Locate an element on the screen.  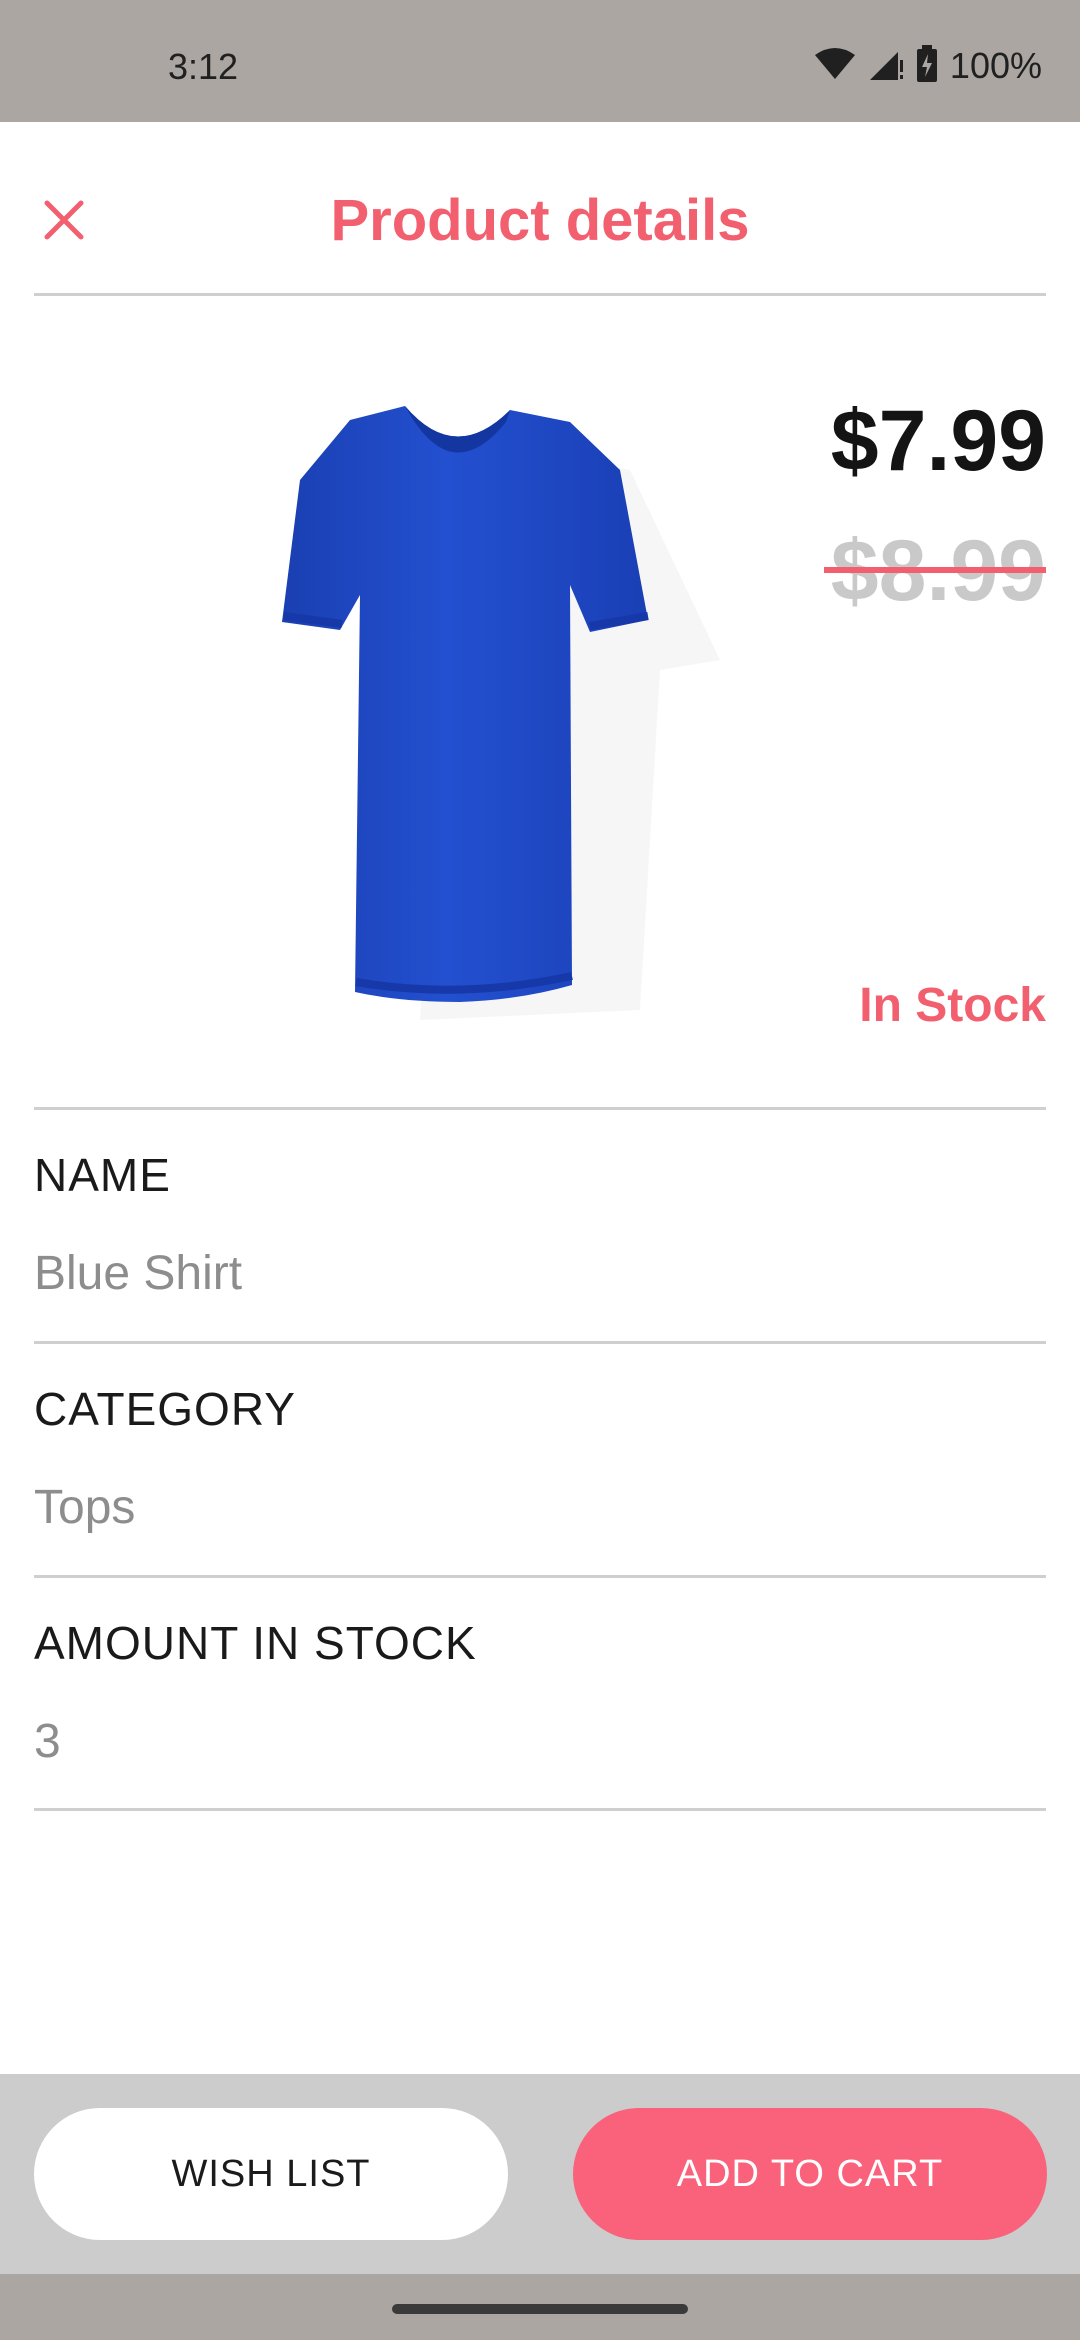
name-value: Blue Shirt is located at coordinates (138, 1273).